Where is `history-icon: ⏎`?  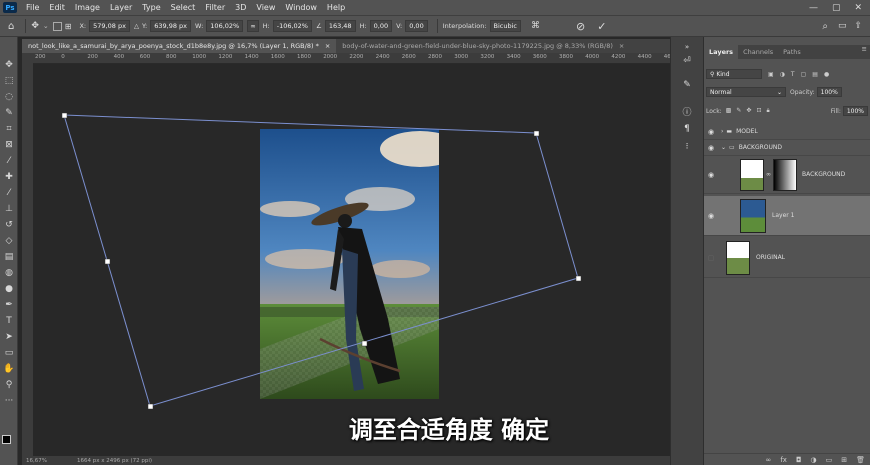 history-icon: ⏎ is located at coordinates (687, 61).